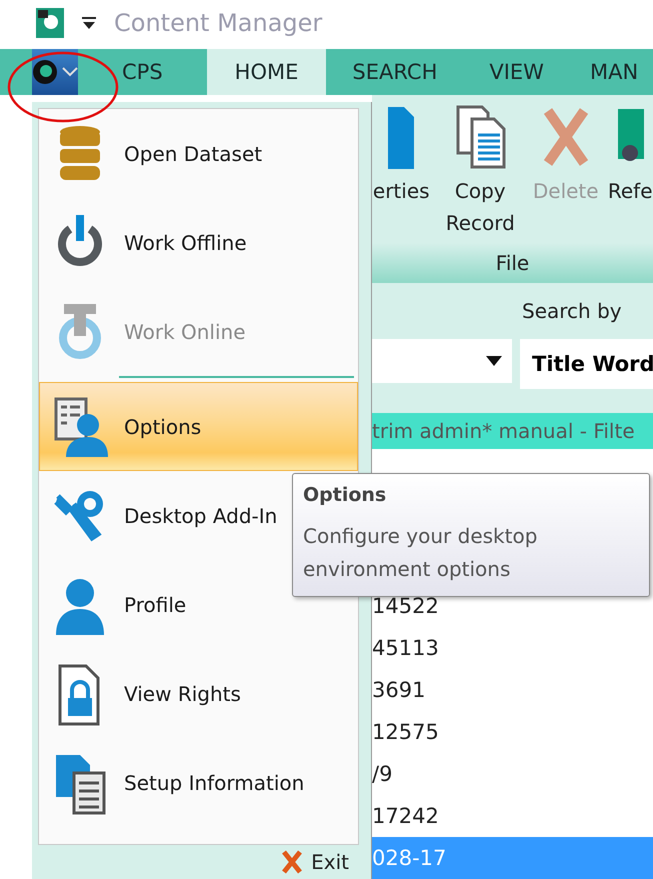  I want to click on ribbon-tab: SEARCH, so click(395, 71).